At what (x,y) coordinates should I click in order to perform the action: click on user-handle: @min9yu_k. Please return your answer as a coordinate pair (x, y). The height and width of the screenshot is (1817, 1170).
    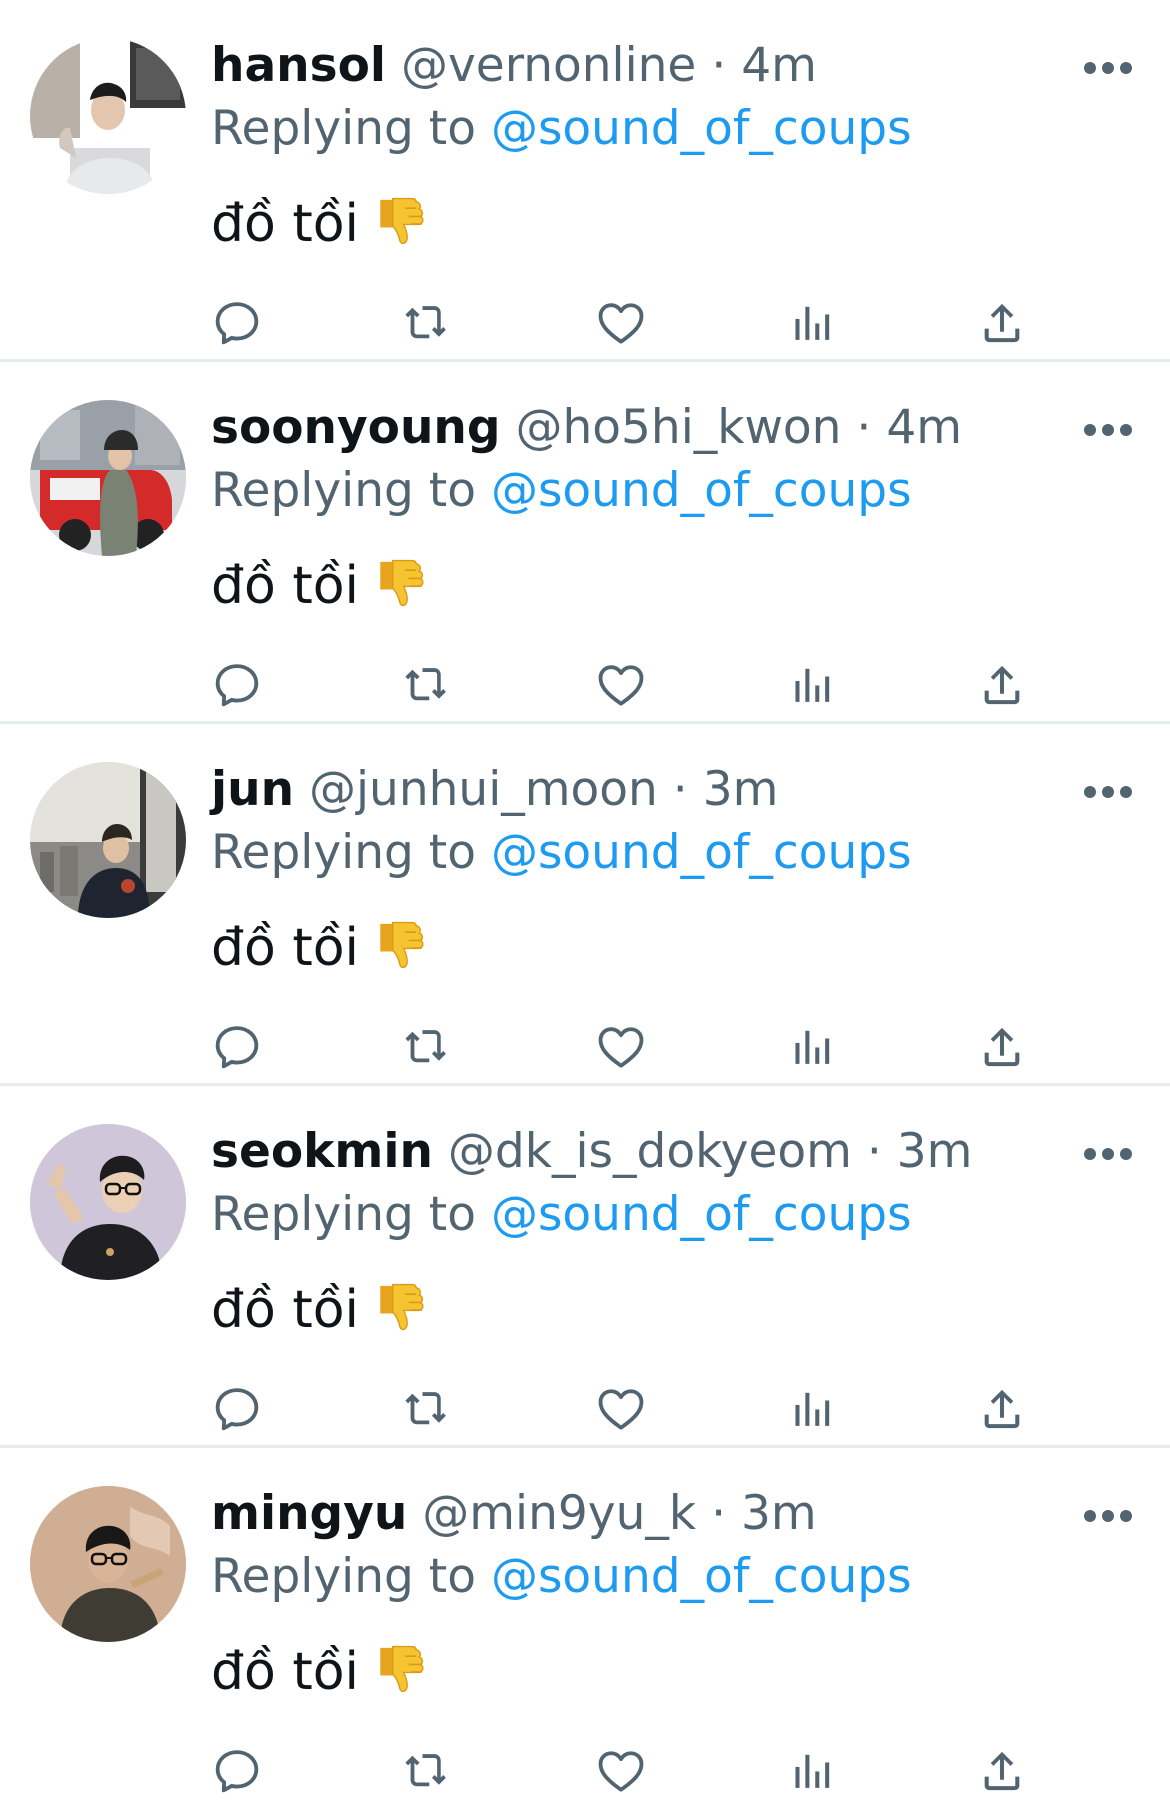
    Looking at the image, I should click on (559, 1513).